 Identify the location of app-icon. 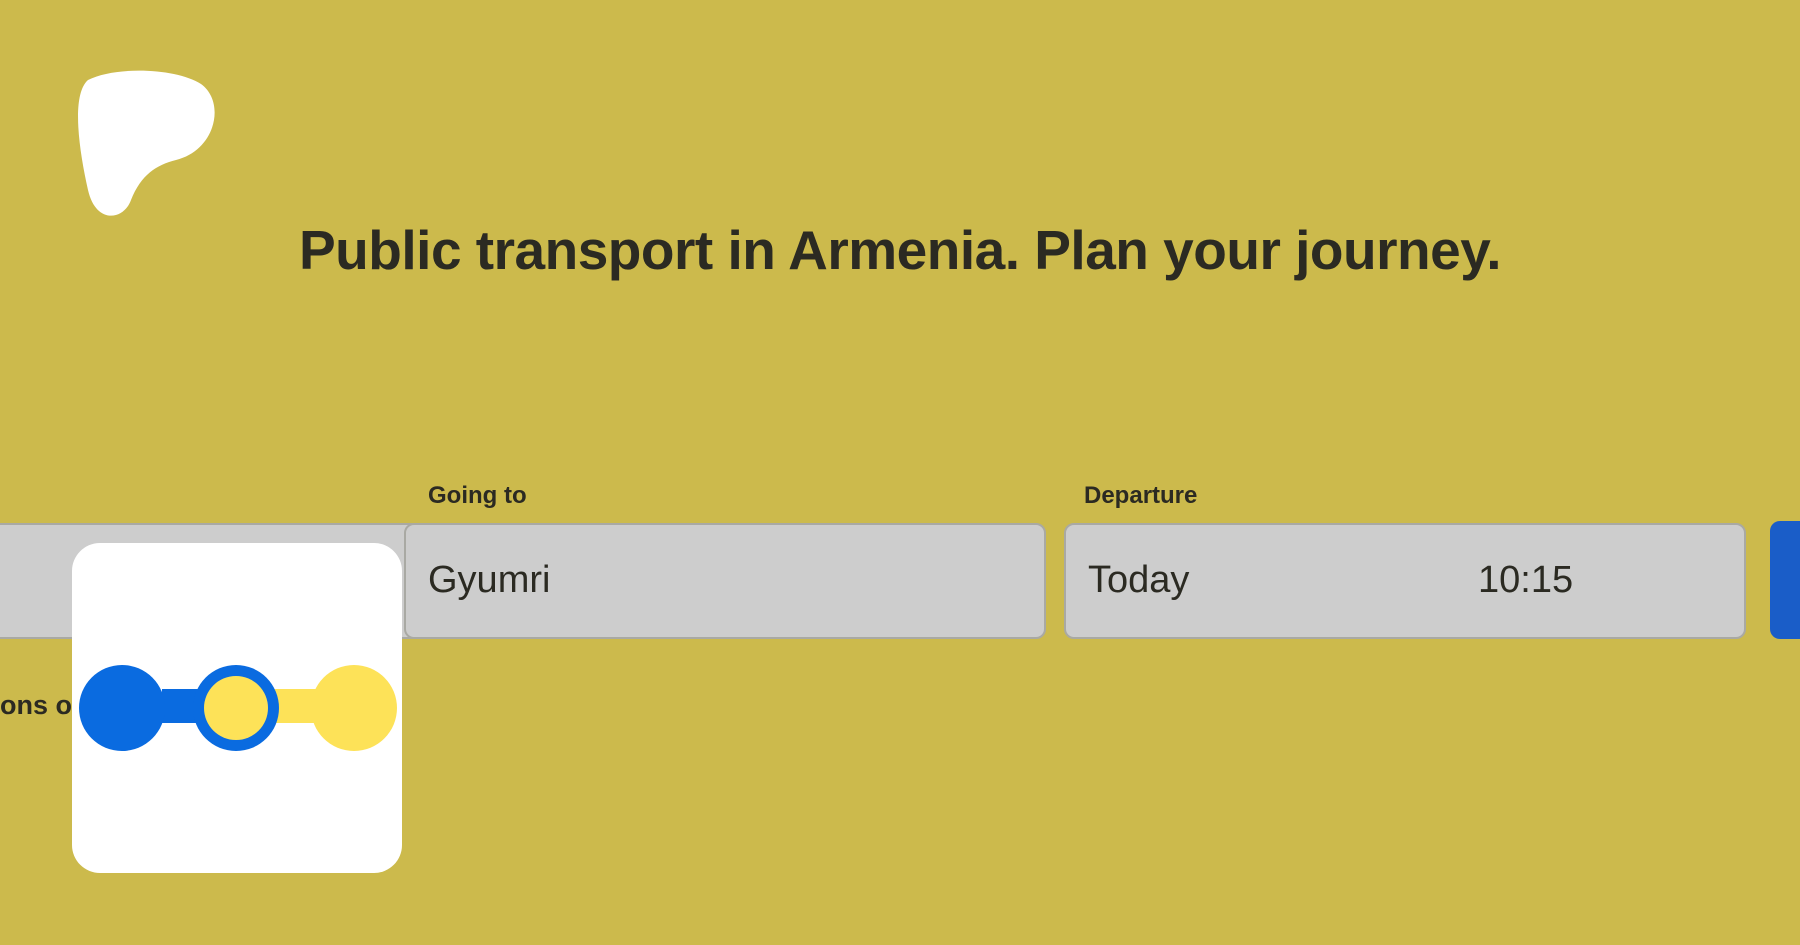
(237, 708).